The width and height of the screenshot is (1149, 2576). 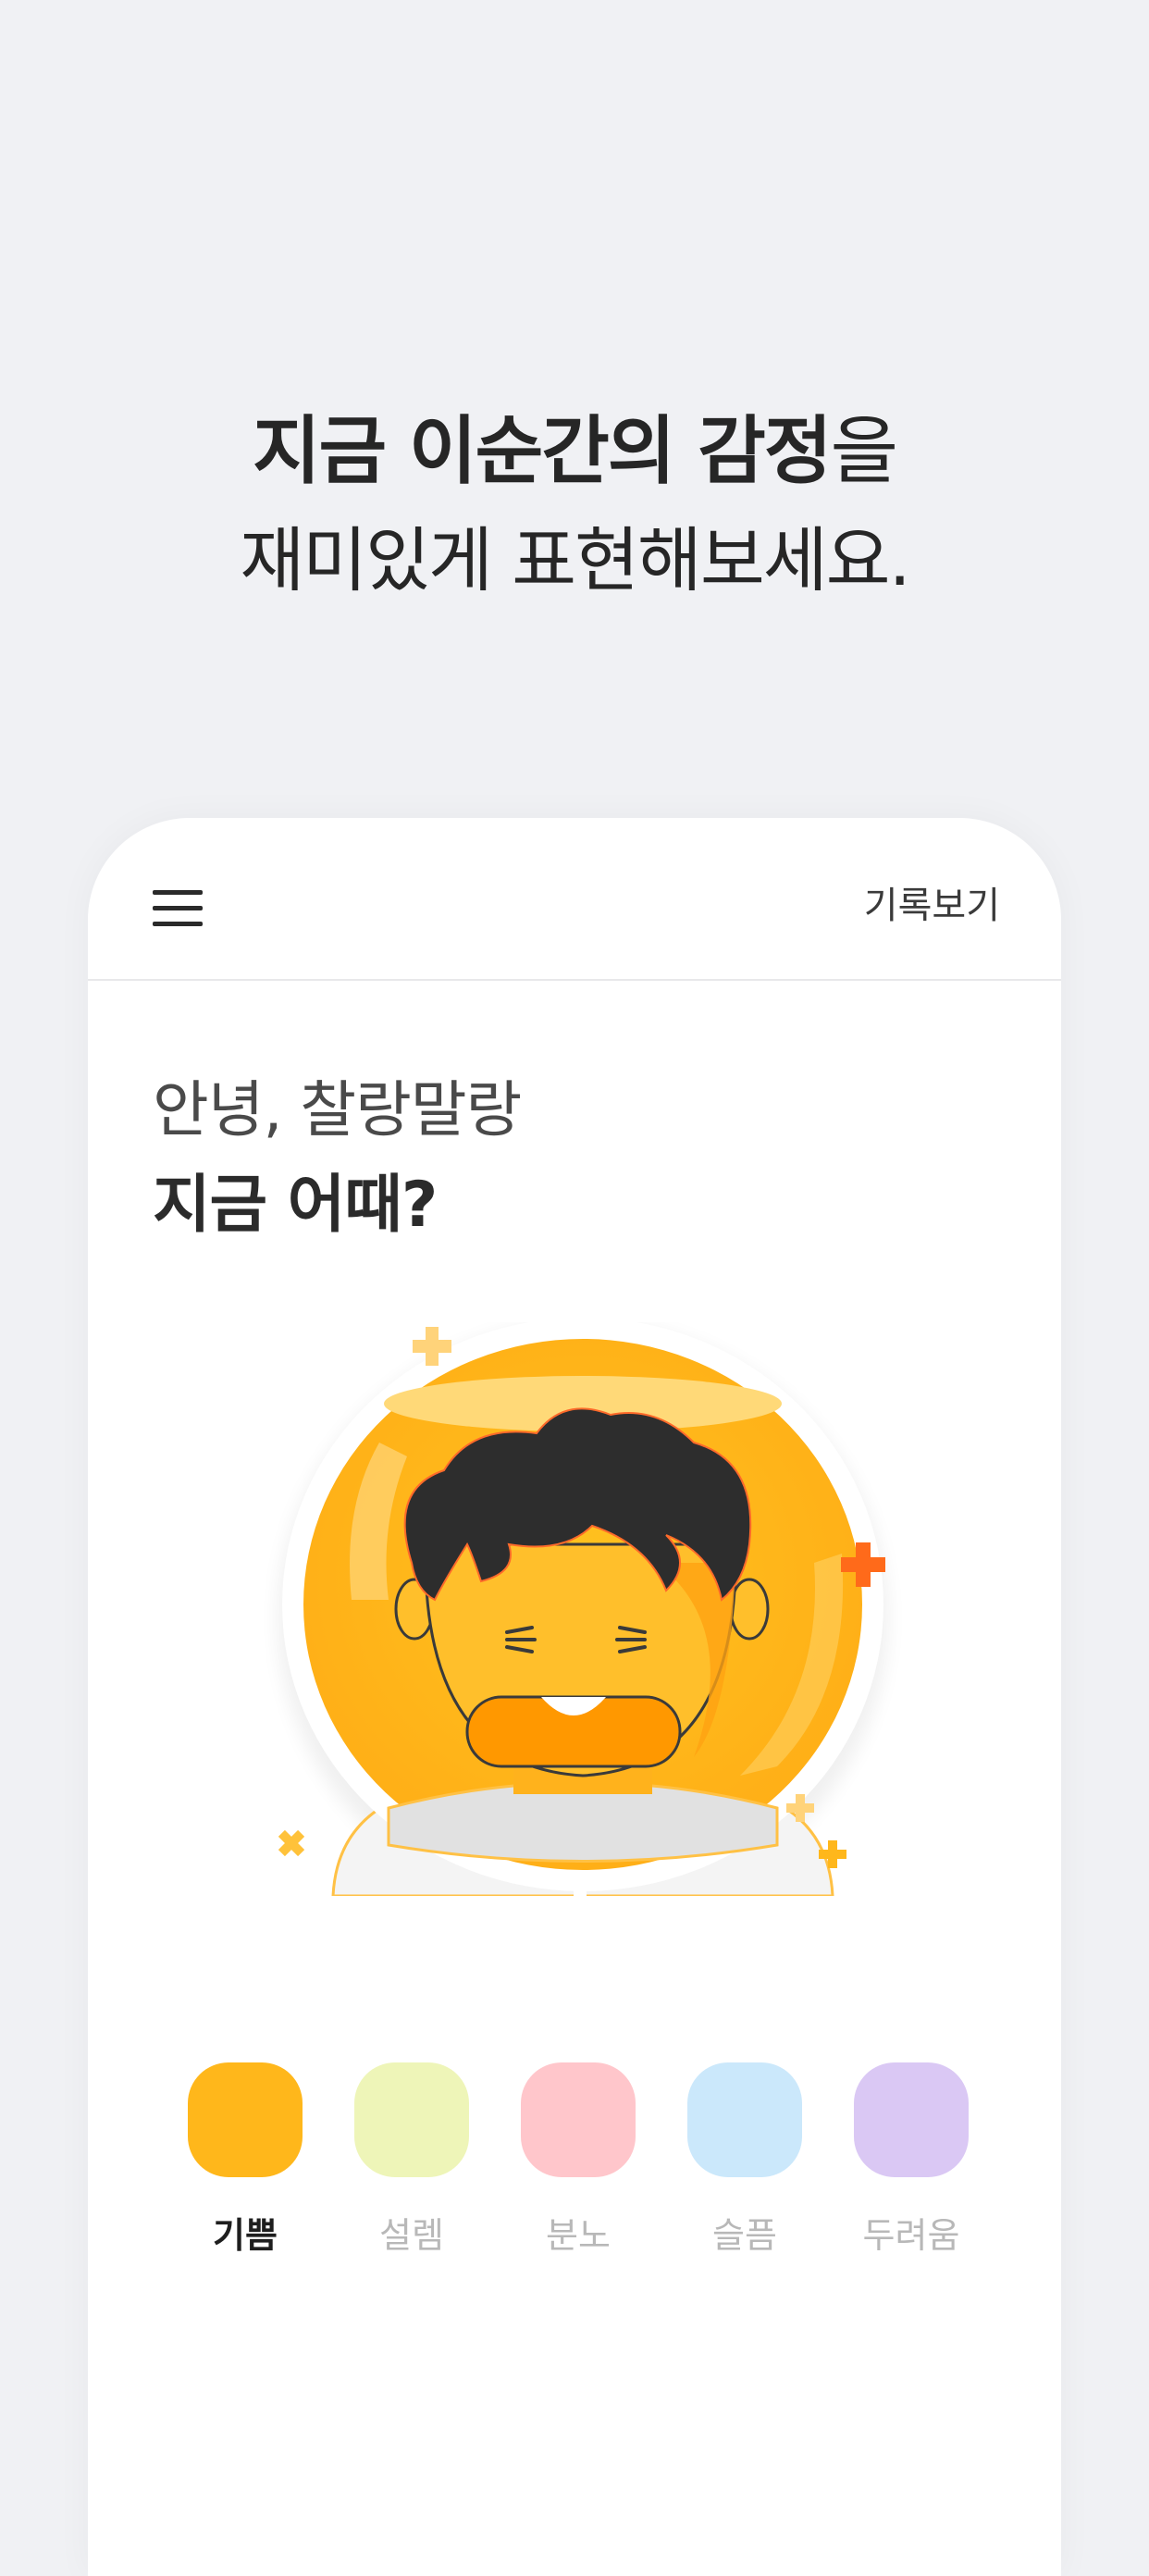 What do you see at coordinates (245, 2236) in the screenshot?
I see `mood-label: 기쁨` at bounding box center [245, 2236].